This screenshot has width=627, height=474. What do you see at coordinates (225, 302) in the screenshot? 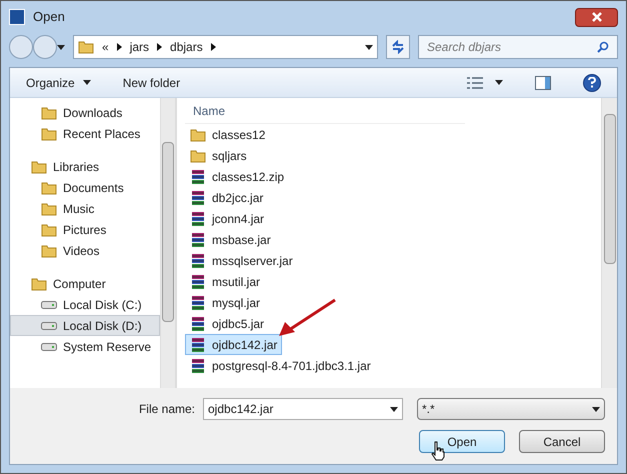
I see `file-item: mysql.jar` at bounding box center [225, 302].